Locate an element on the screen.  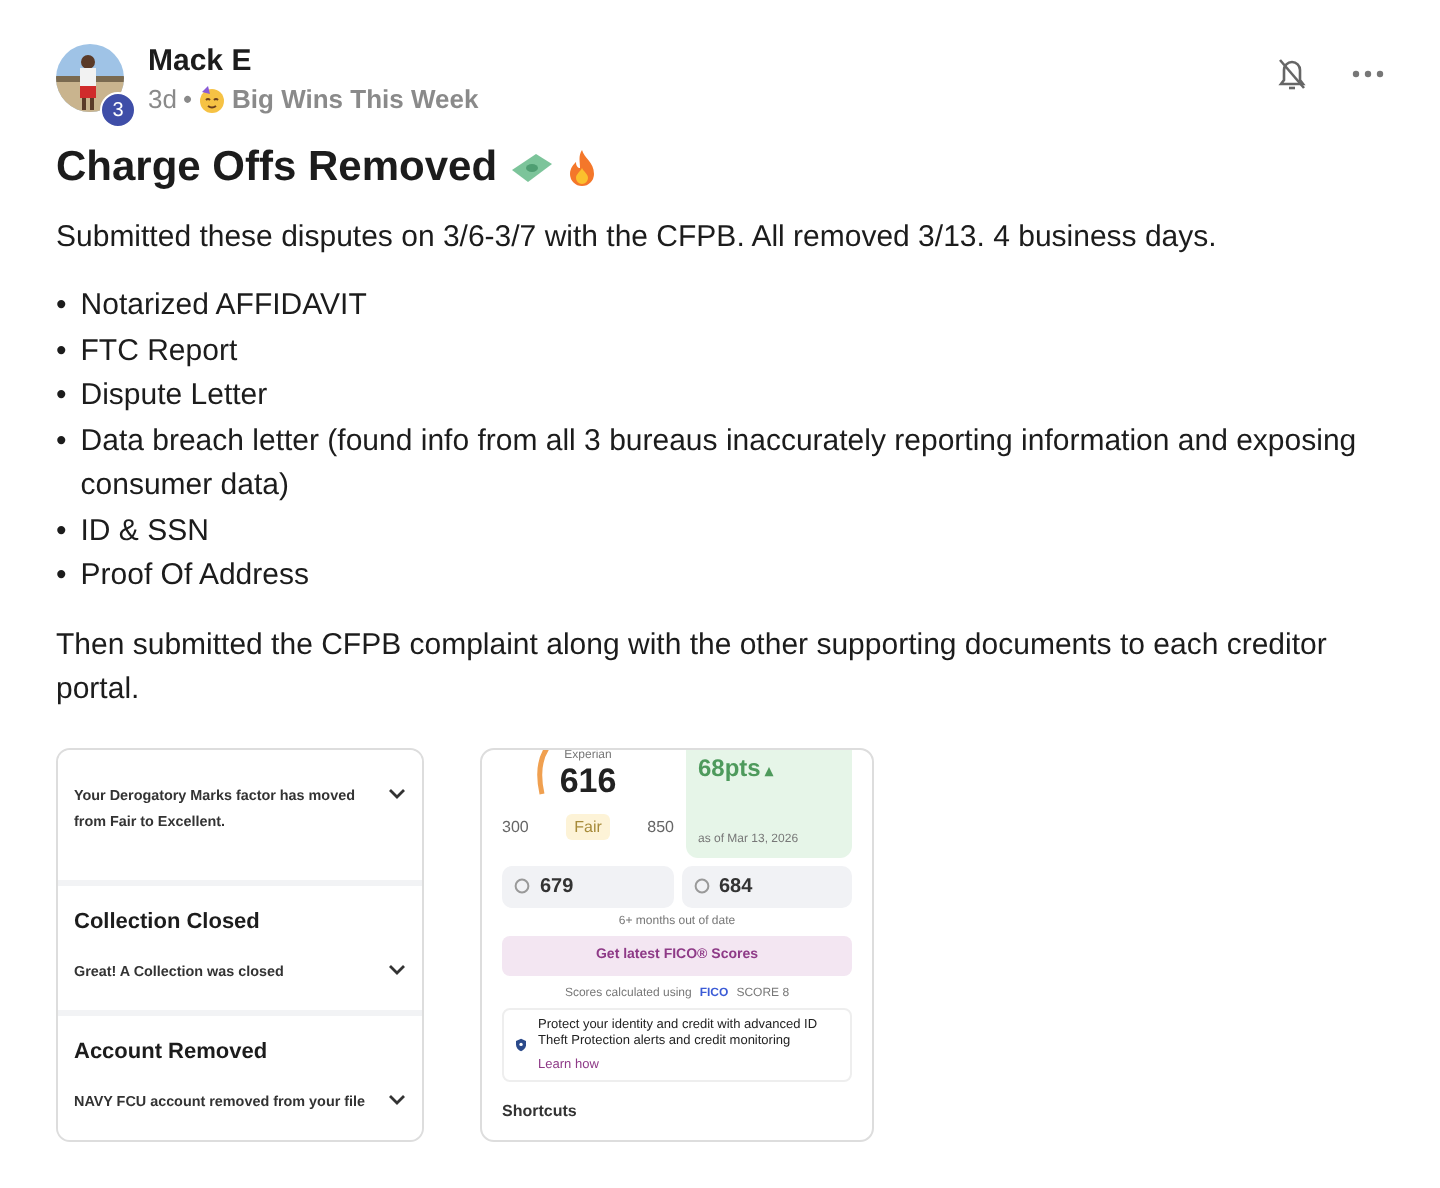
post-title: Charge Offs Removed is located at coordinates (277, 168).